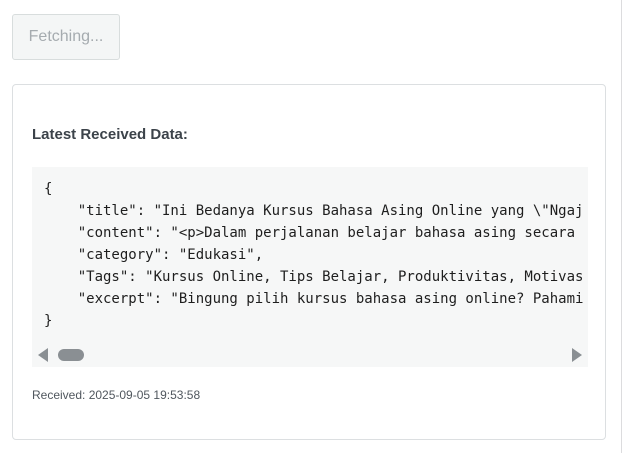  What do you see at coordinates (43, 355) in the screenshot?
I see `chevron-left-icon` at bounding box center [43, 355].